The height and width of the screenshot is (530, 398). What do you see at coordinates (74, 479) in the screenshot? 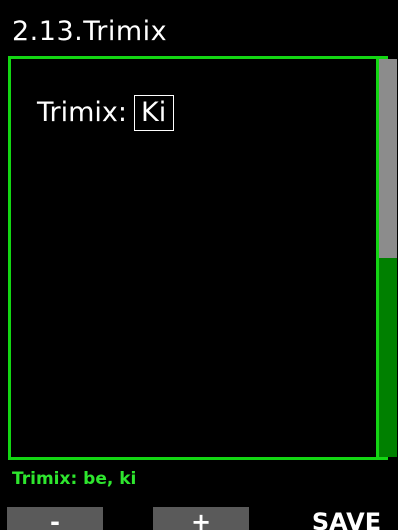
I see `status-line: Trimix: be, ki` at bounding box center [74, 479].